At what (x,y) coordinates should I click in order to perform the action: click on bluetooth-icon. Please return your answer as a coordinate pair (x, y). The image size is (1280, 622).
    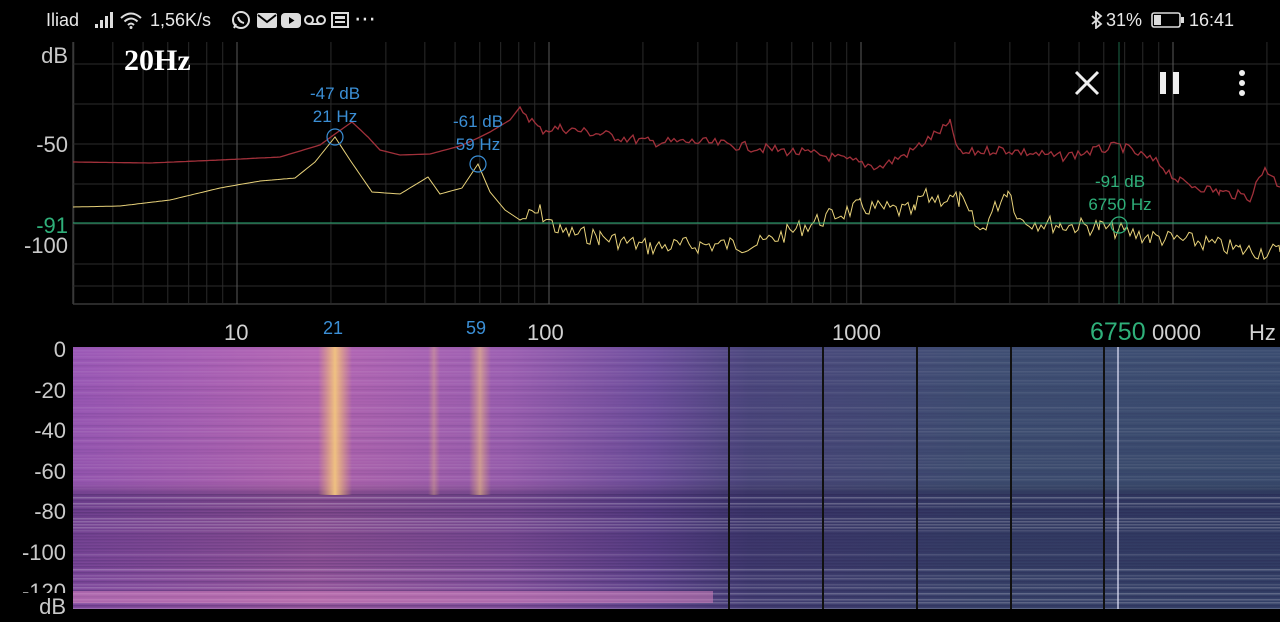
    Looking at the image, I should click on (1097, 20).